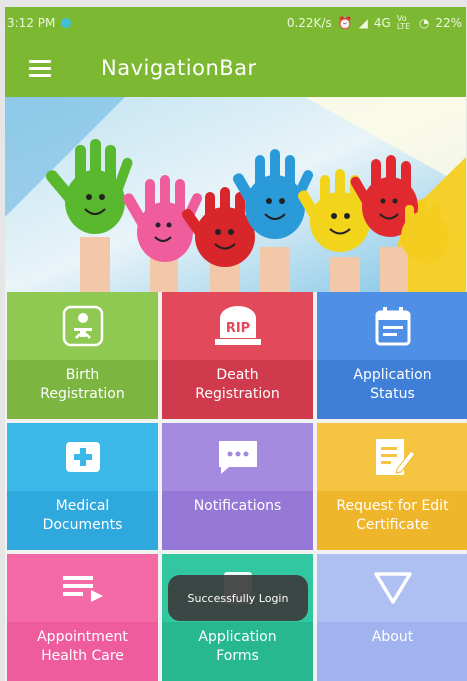 The height and width of the screenshot is (681, 467). Describe the element at coordinates (237, 646) in the screenshot. I see `application-forms-label: Application Forms` at that location.